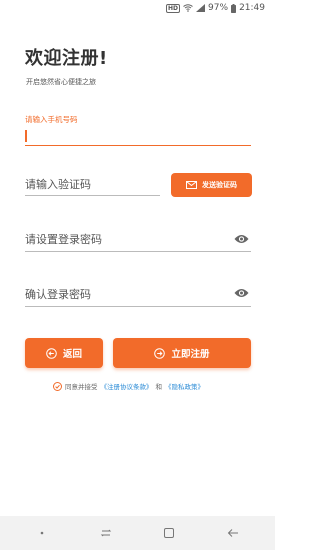  What do you see at coordinates (81, 387) in the screenshot?
I see `agreement-prefix: 同意并接受` at bounding box center [81, 387].